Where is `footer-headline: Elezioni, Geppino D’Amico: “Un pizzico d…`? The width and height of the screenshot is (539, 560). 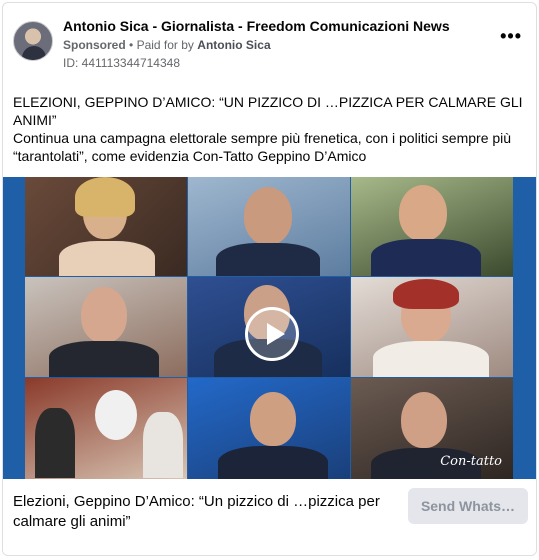 footer-headline: Elezioni, Geppino D’Amico: “Un pizzico d… is located at coordinates (203, 512).